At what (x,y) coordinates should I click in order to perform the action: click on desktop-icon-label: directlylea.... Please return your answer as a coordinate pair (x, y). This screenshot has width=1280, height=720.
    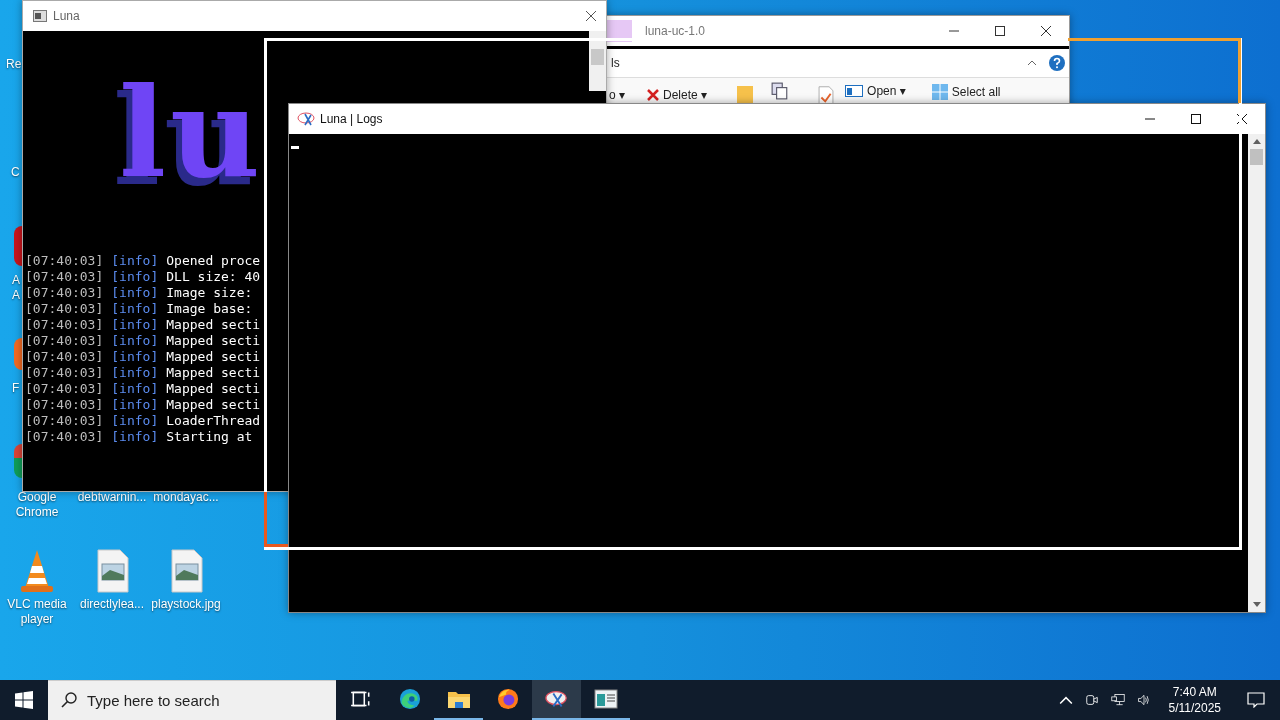
    Looking at the image, I should click on (112, 604).